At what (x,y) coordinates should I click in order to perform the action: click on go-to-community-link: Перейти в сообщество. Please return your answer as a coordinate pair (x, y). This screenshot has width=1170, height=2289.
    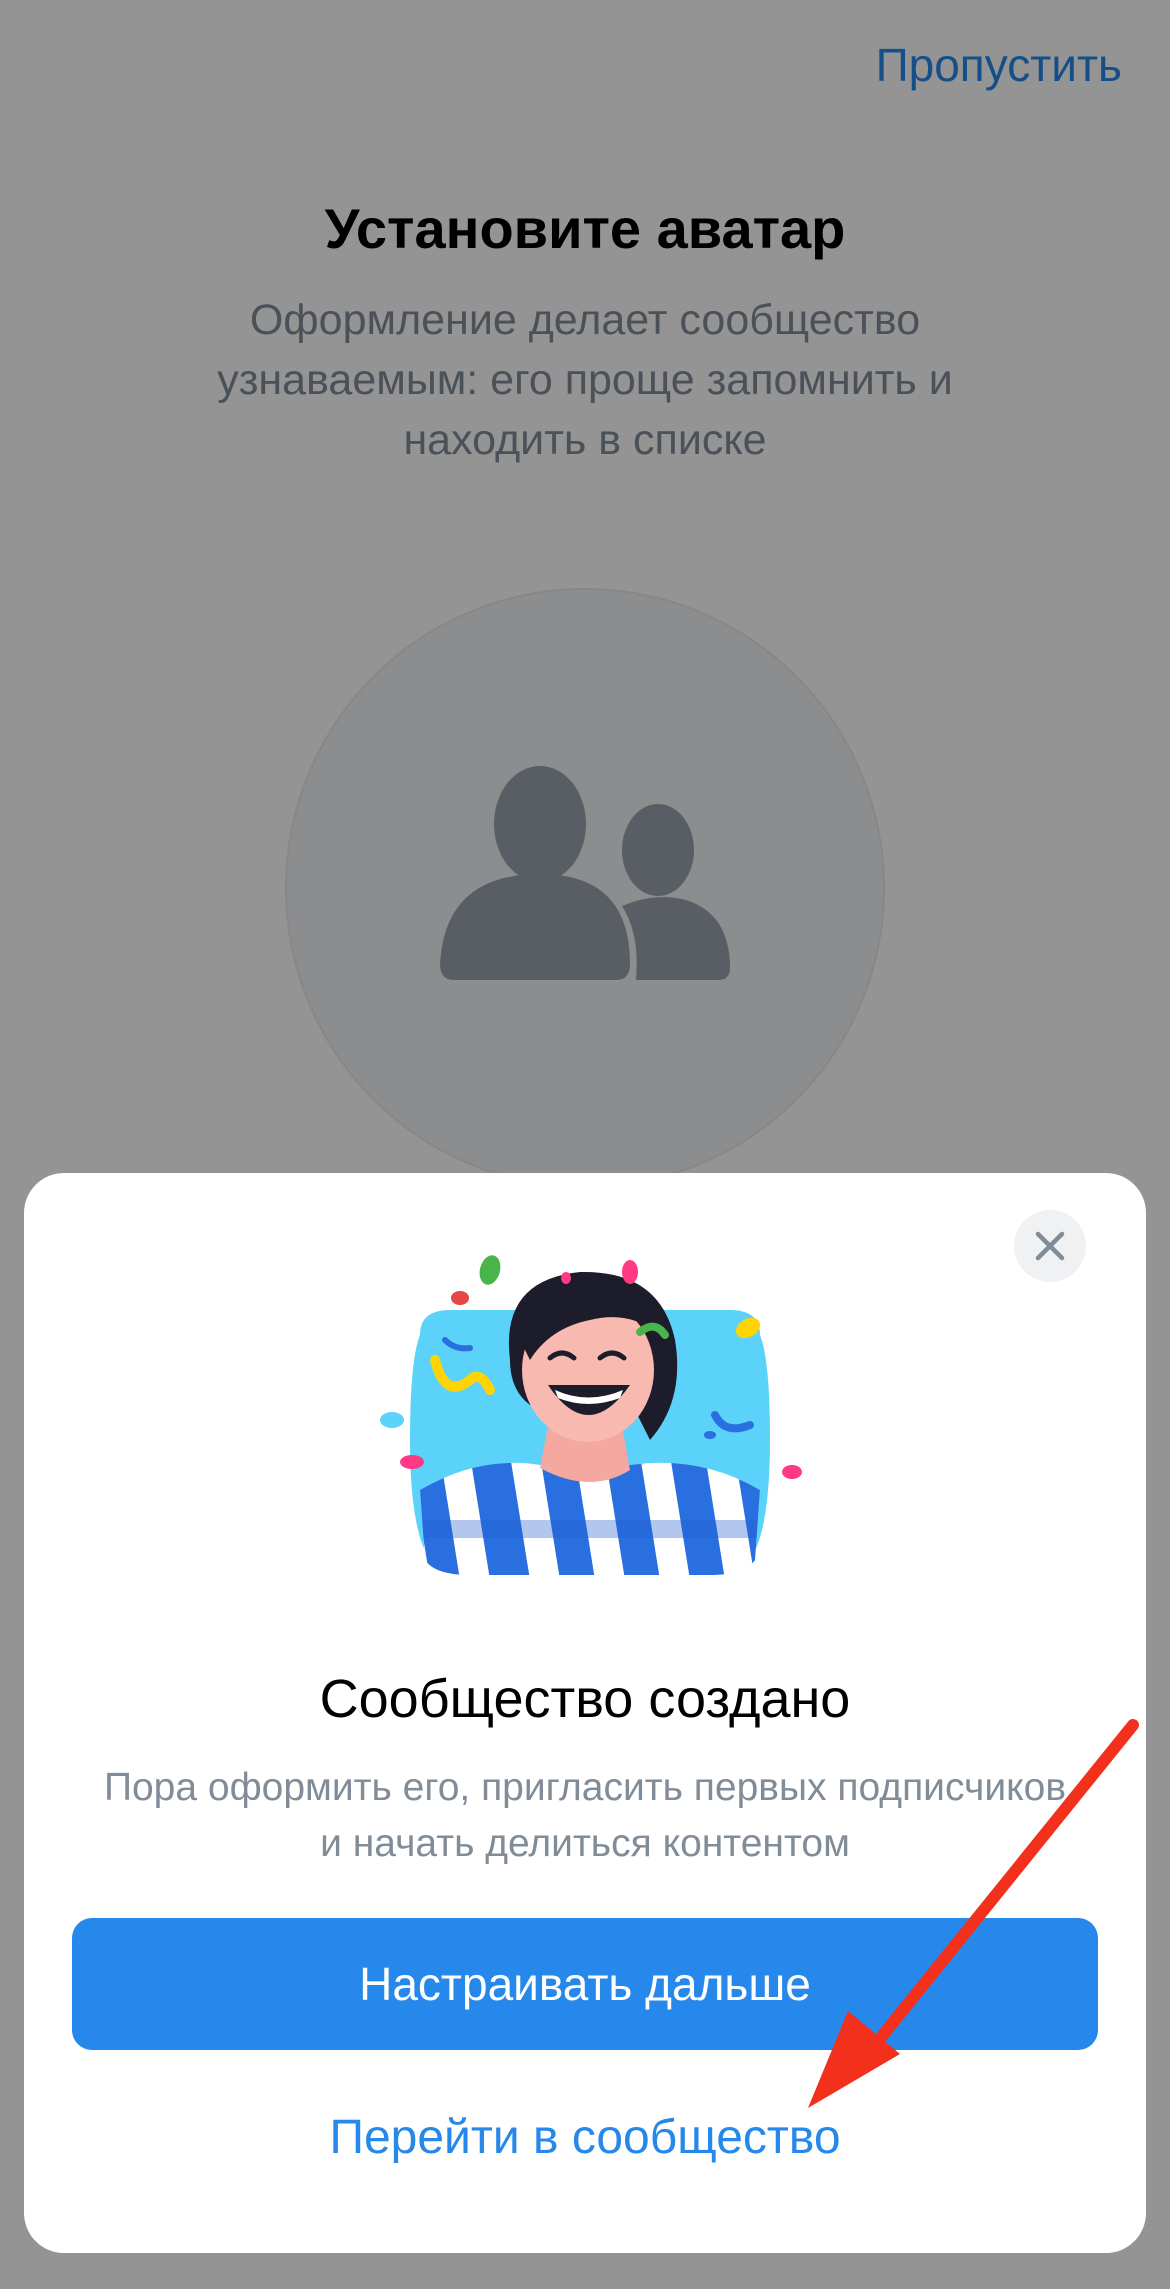
    Looking at the image, I should click on (585, 2137).